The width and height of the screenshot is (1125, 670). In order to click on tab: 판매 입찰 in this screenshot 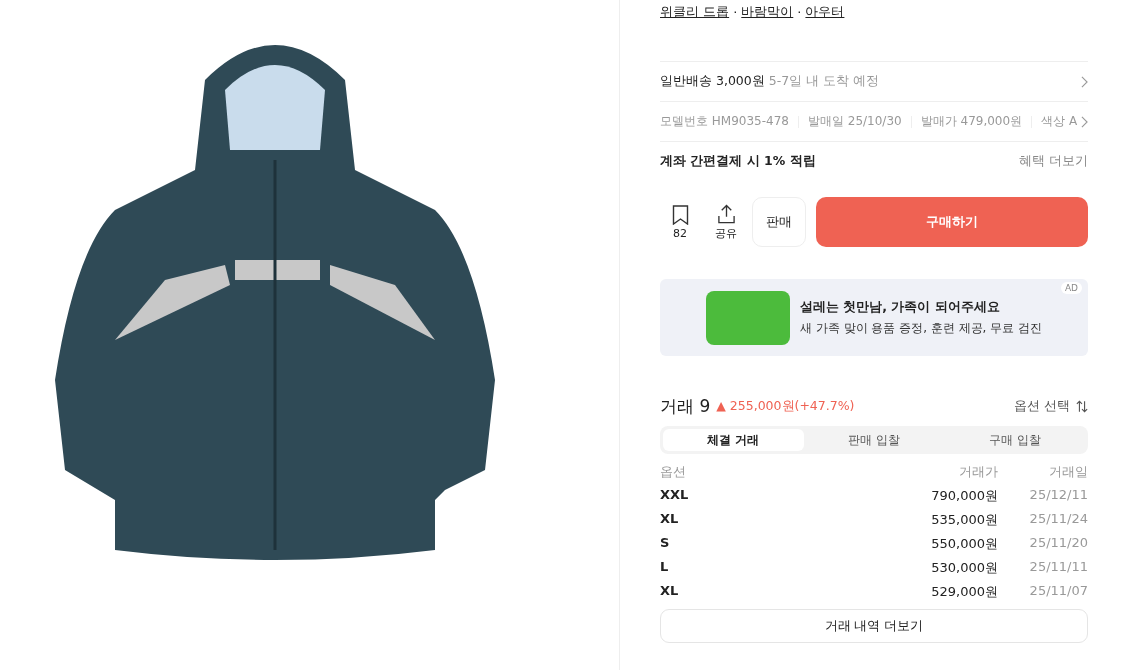, I will do `click(874, 440)`.